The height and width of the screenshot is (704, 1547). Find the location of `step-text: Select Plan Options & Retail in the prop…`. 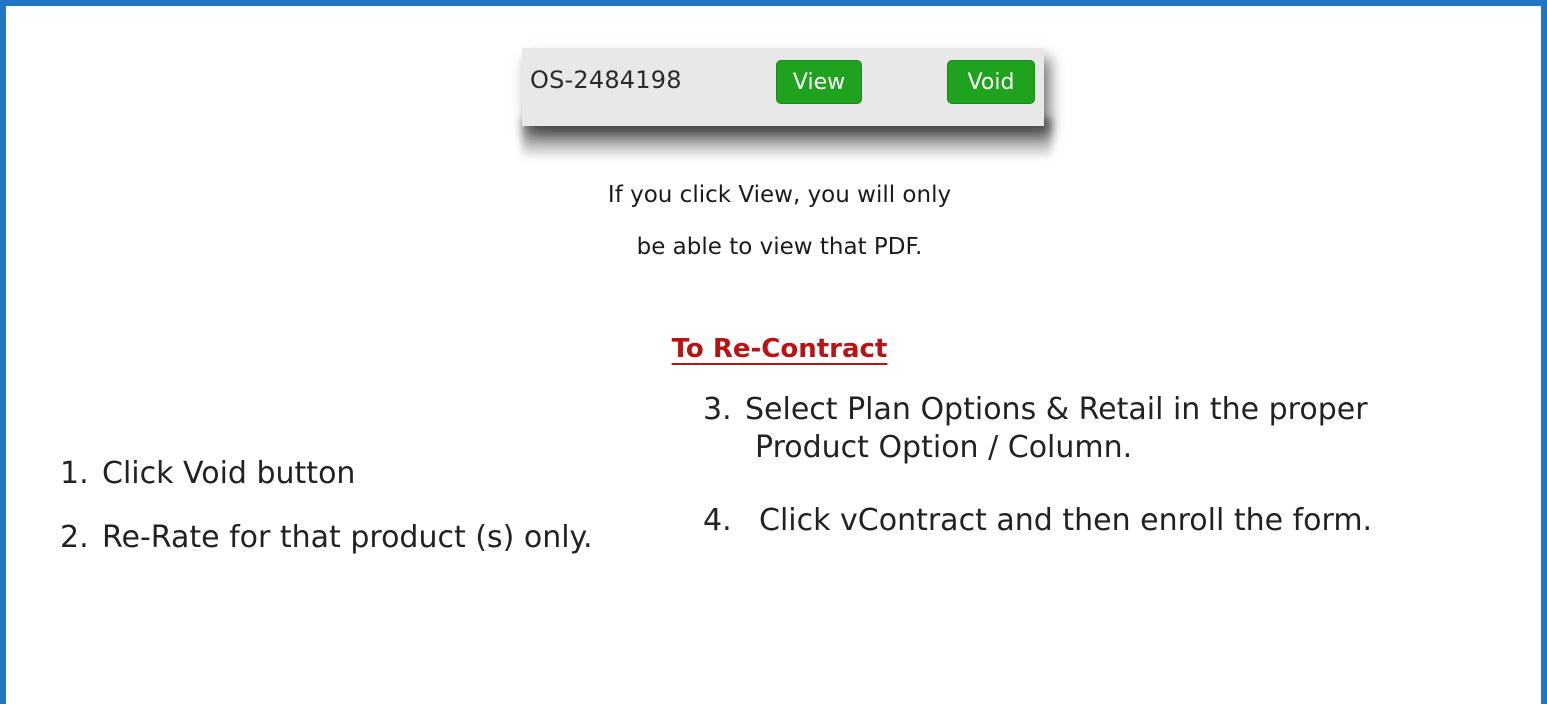

step-text: Select Plan Options & Retail in the prop… is located at coordinates (1056, 409).